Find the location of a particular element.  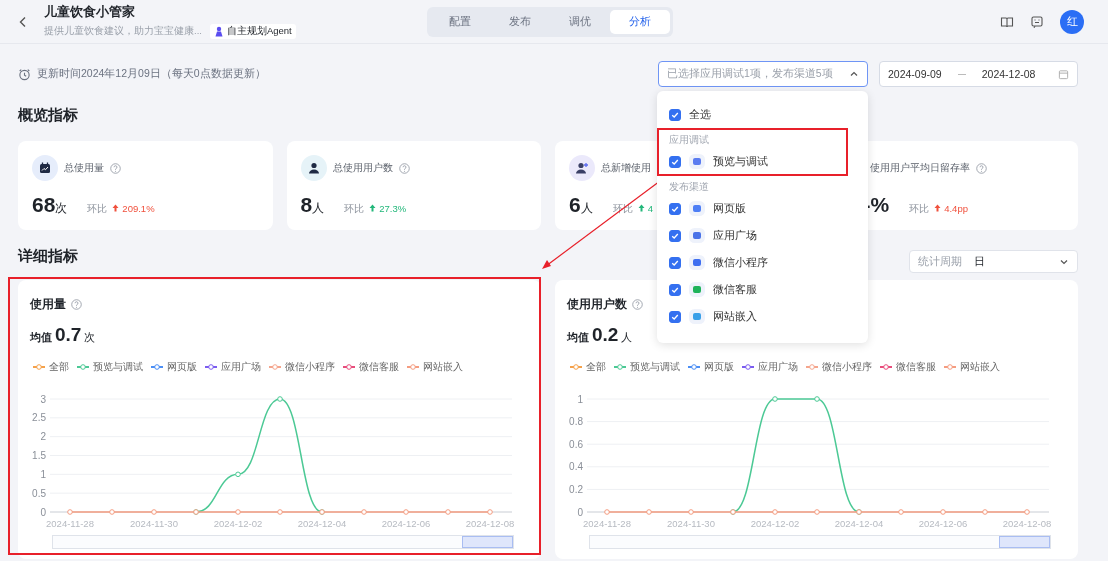

average-unit: 人 is located at coordinates (627, 337).